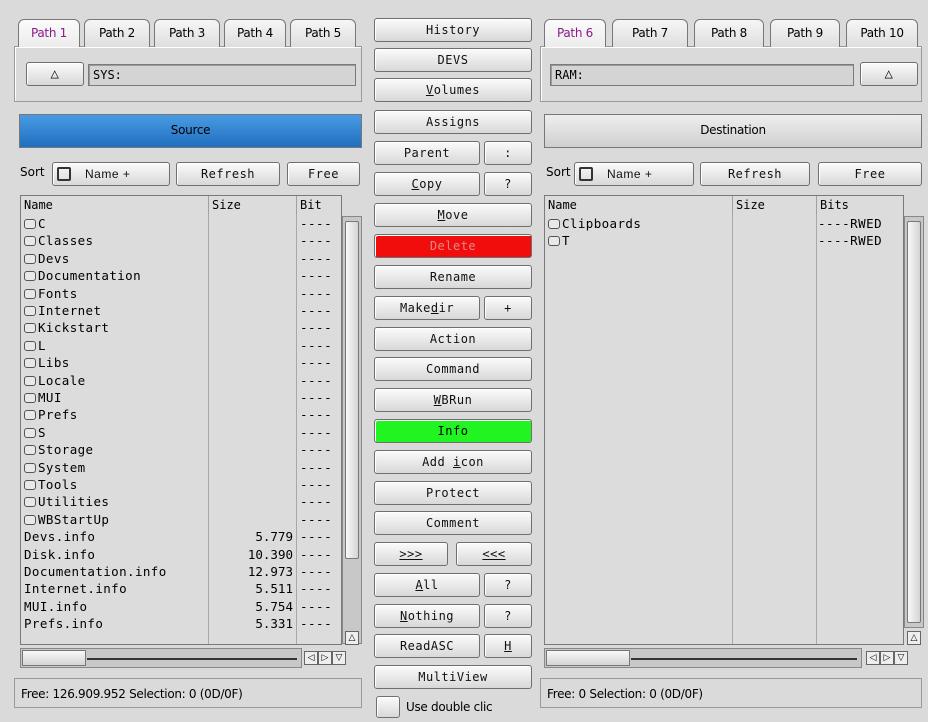  Describe the element at coordinates (54, 658) in the screenshot. I see `left-hscroll-thumb` at that location.